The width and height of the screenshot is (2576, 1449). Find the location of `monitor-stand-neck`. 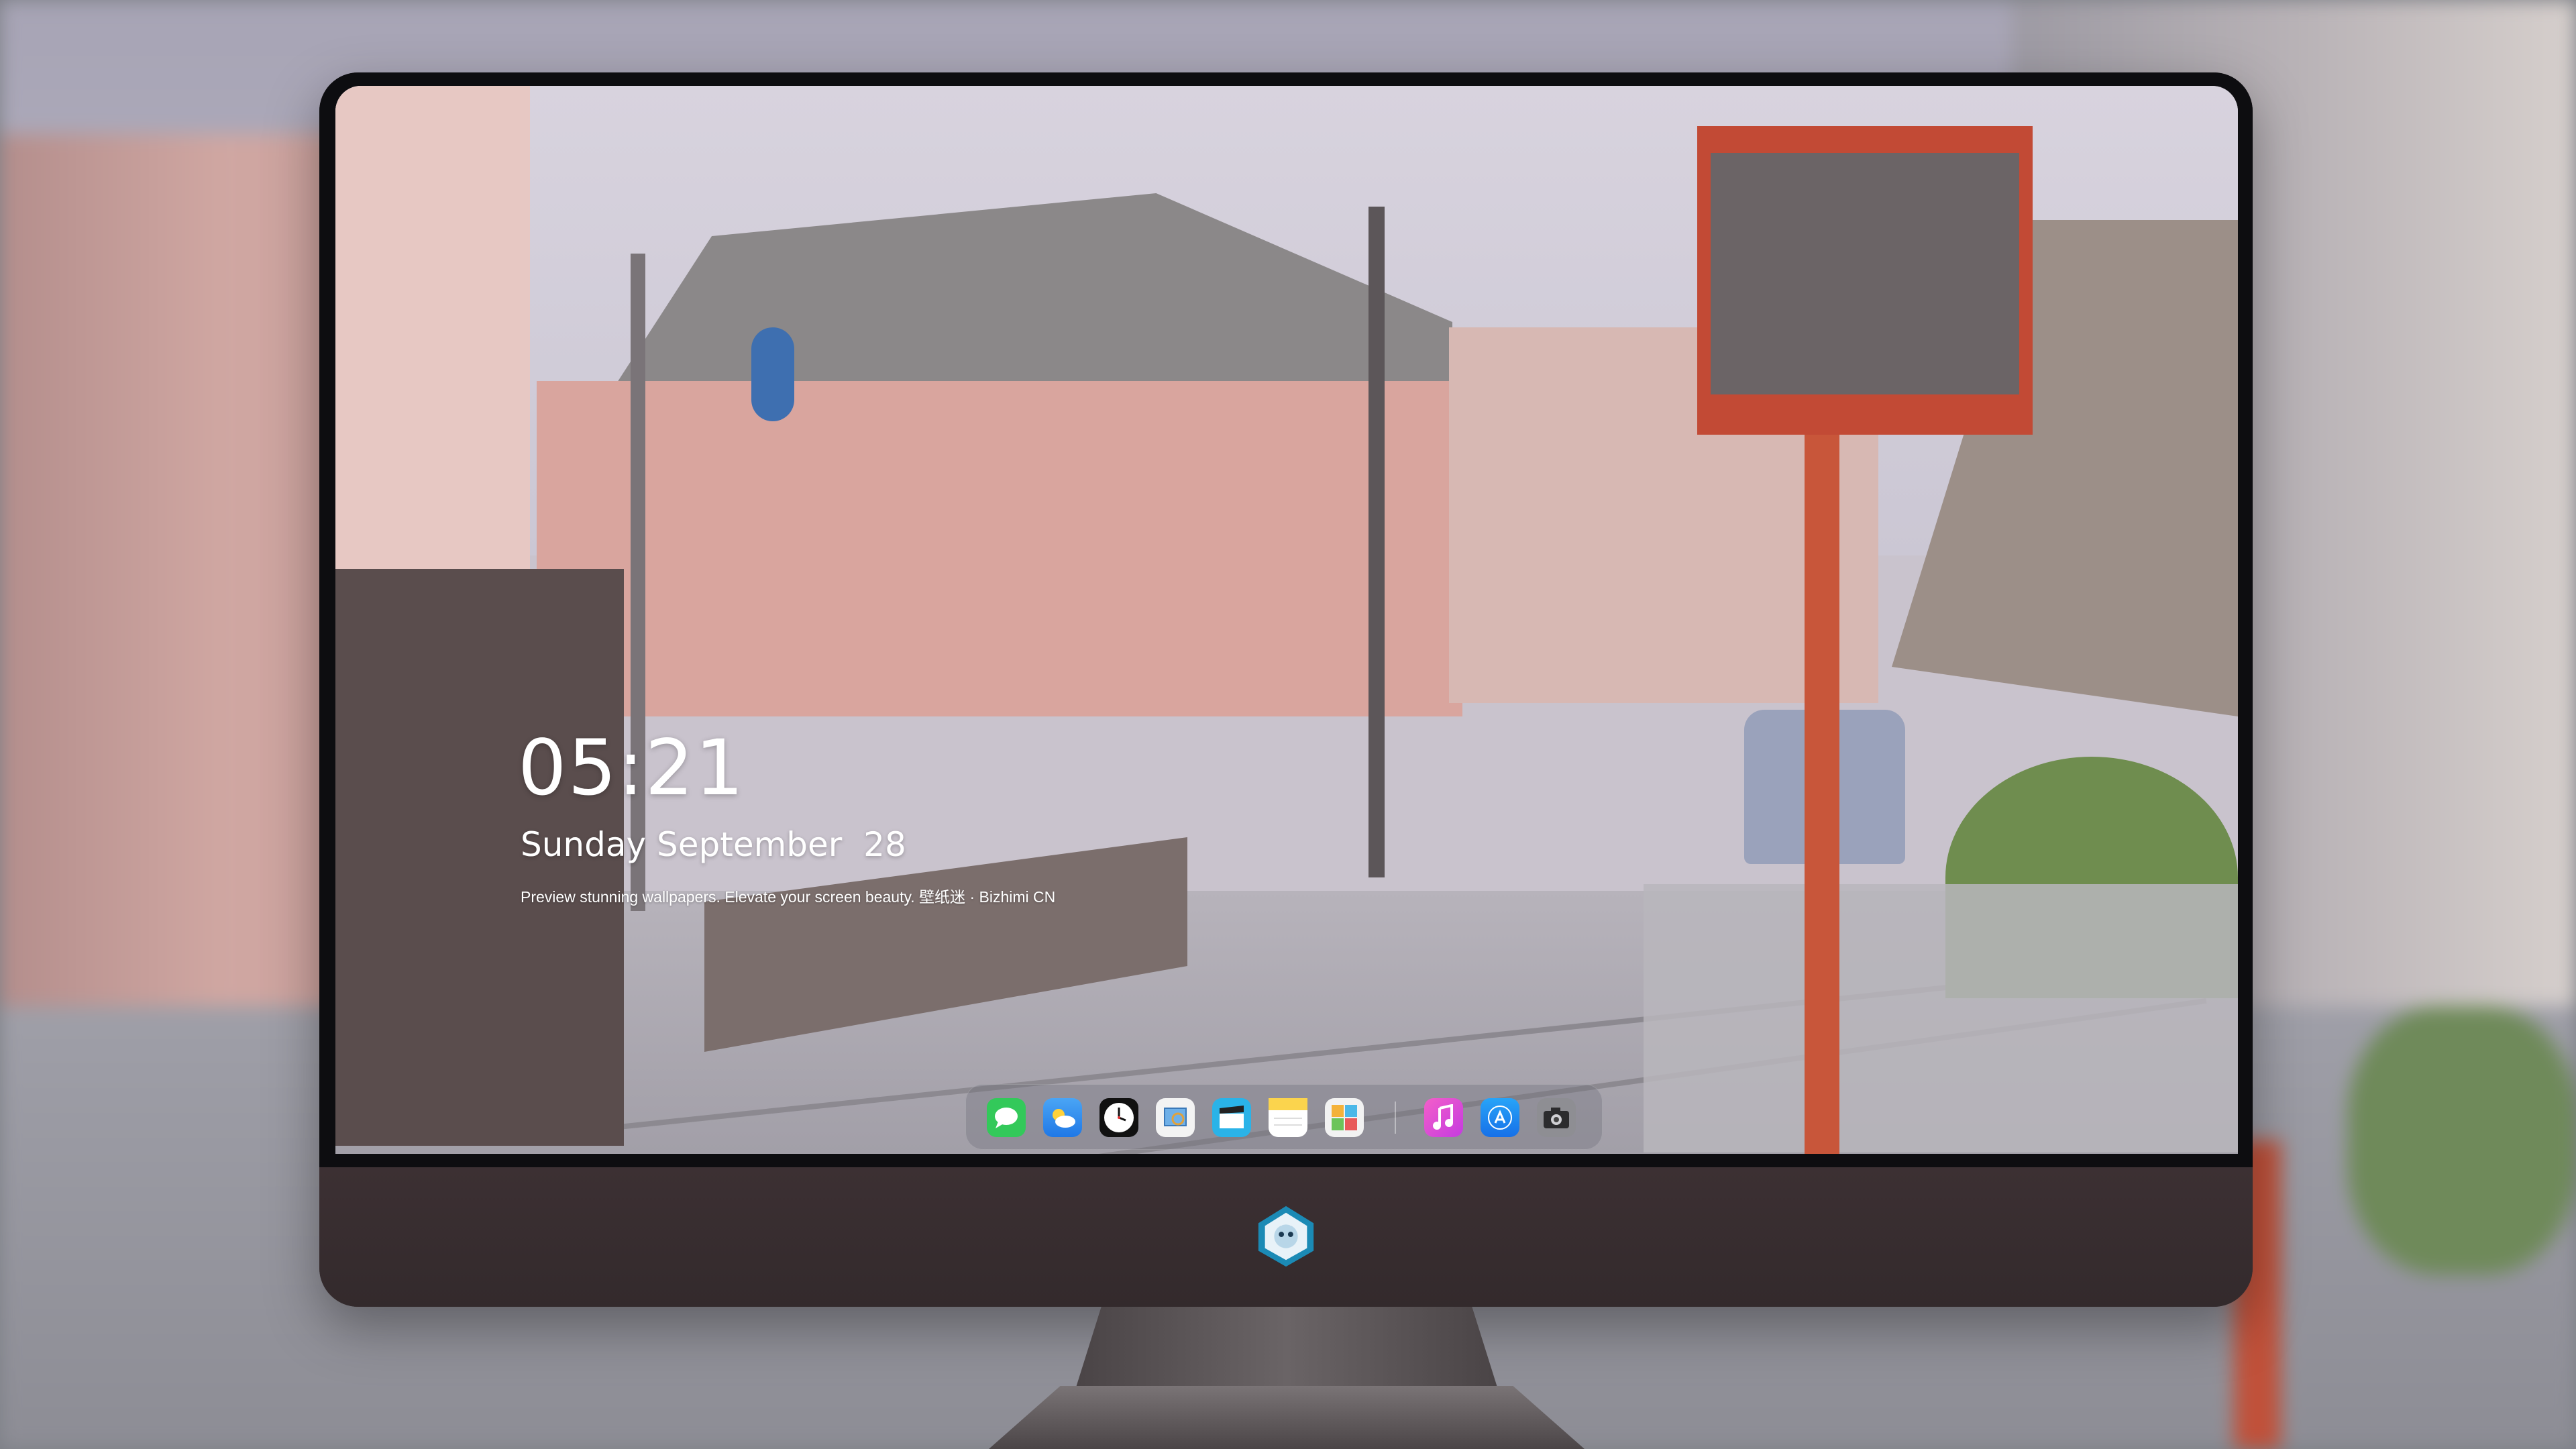

monitor-stand-neck is located at coordinates (1286, 1347).